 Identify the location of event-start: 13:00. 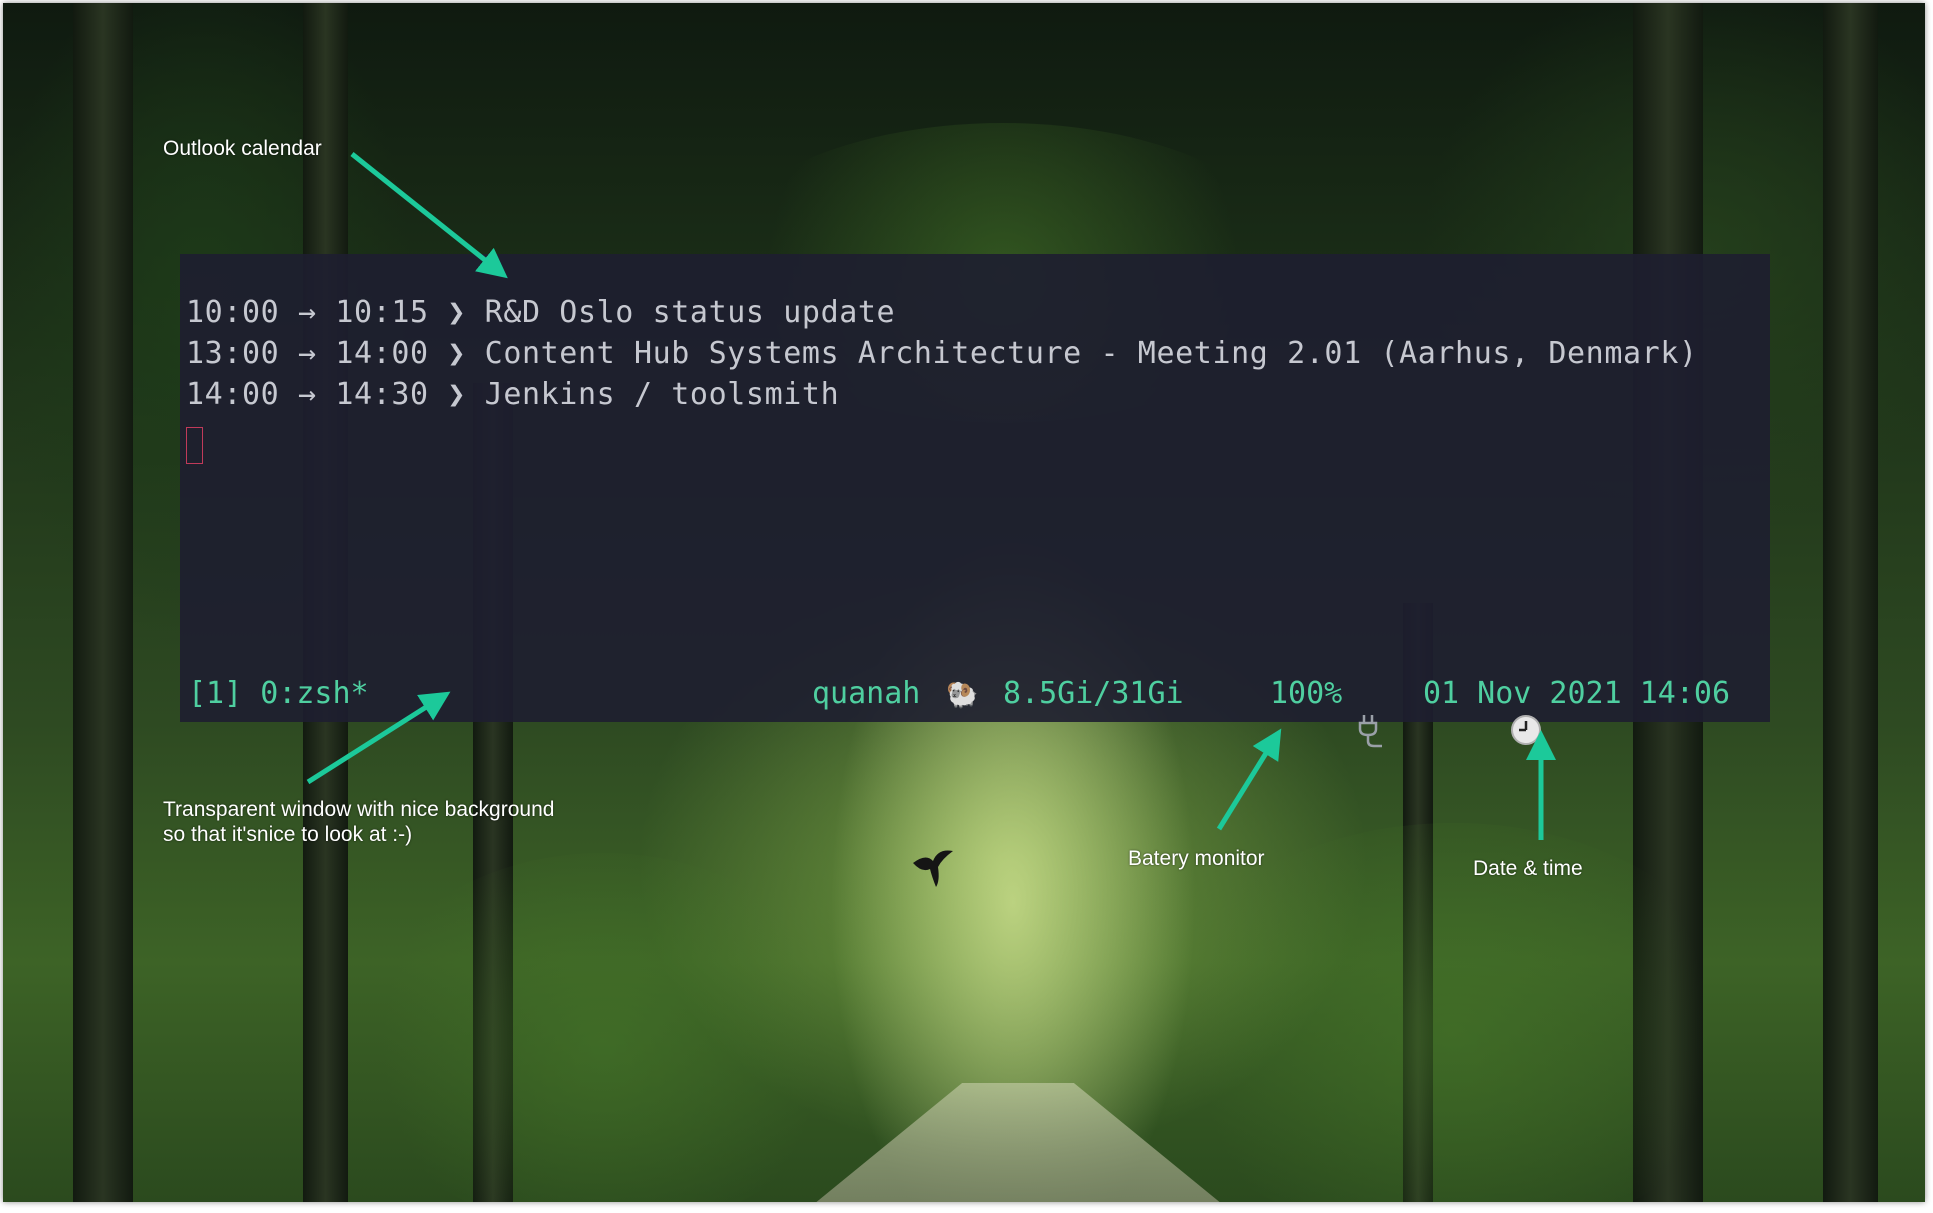
(233, 353).